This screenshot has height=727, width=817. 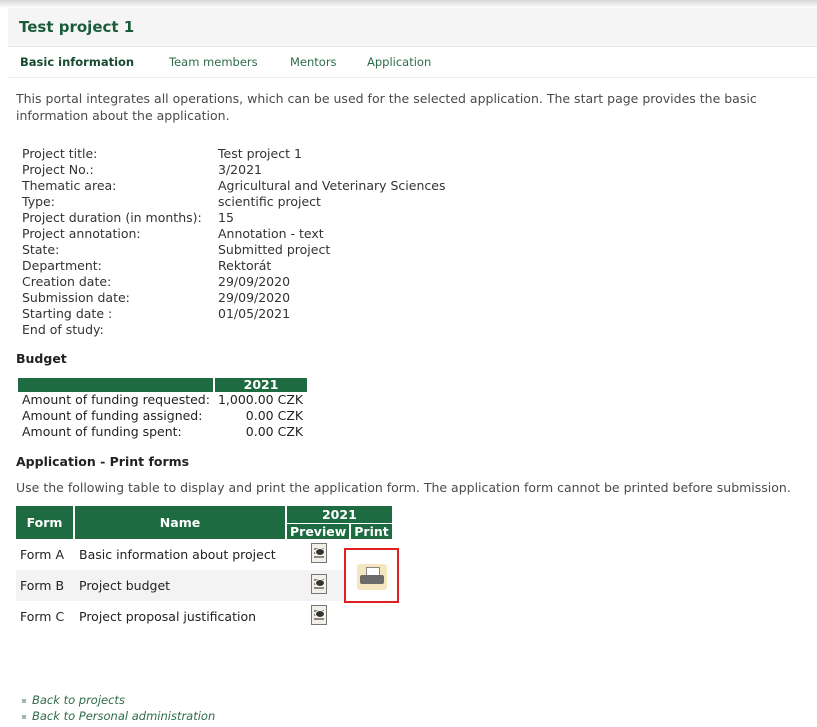 What do you see at coordinates (77, 27) in the screenshot?
I see `page-title: Test project 1` at bounding box center [77, 27].